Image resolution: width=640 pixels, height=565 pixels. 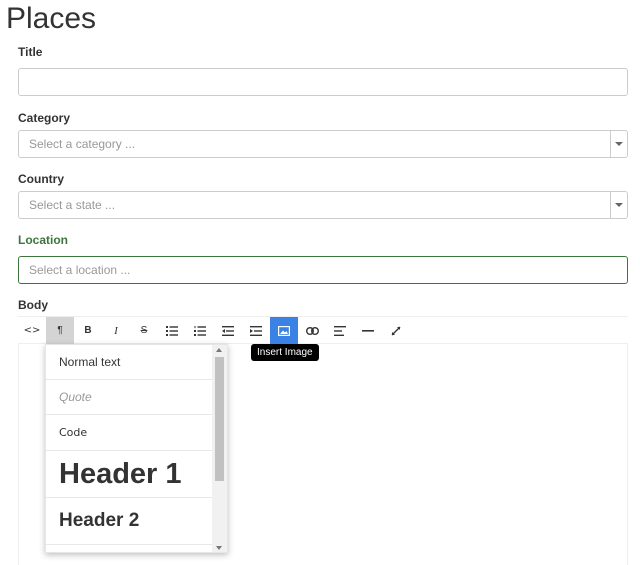 I want to click on outdent-icon, so click(x=228, y=330).